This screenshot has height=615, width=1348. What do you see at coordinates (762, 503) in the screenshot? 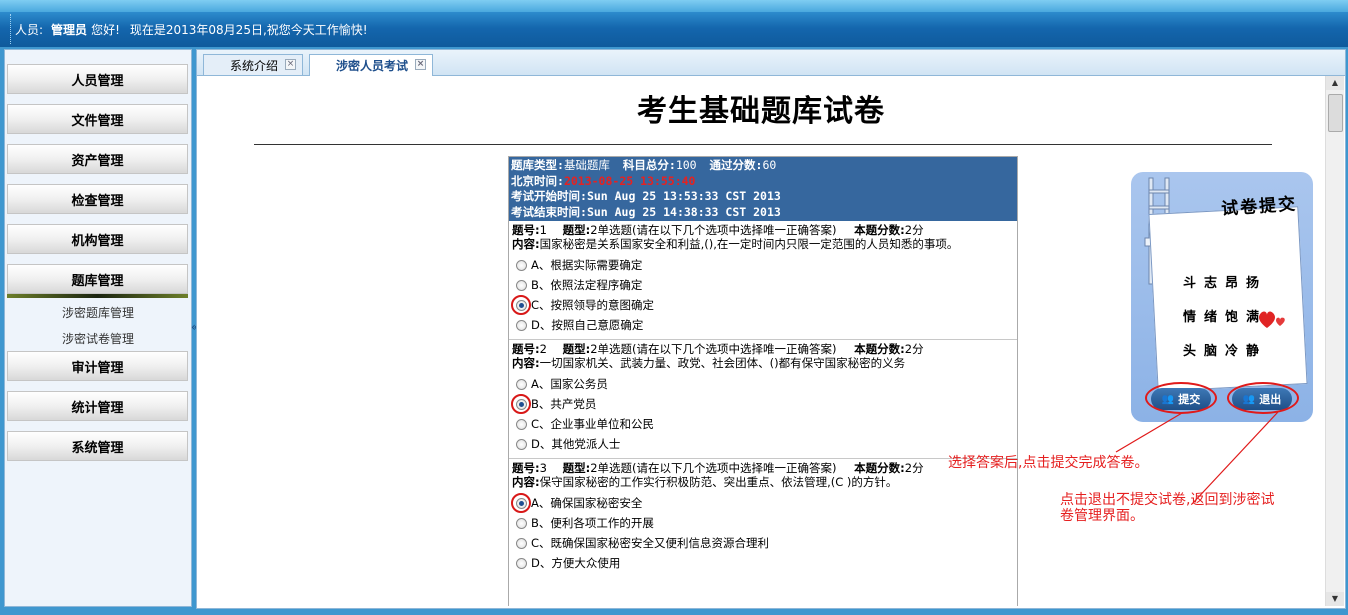
I see `answer-option: A、确保国家秘密安全` at bounding box center [762, 503].